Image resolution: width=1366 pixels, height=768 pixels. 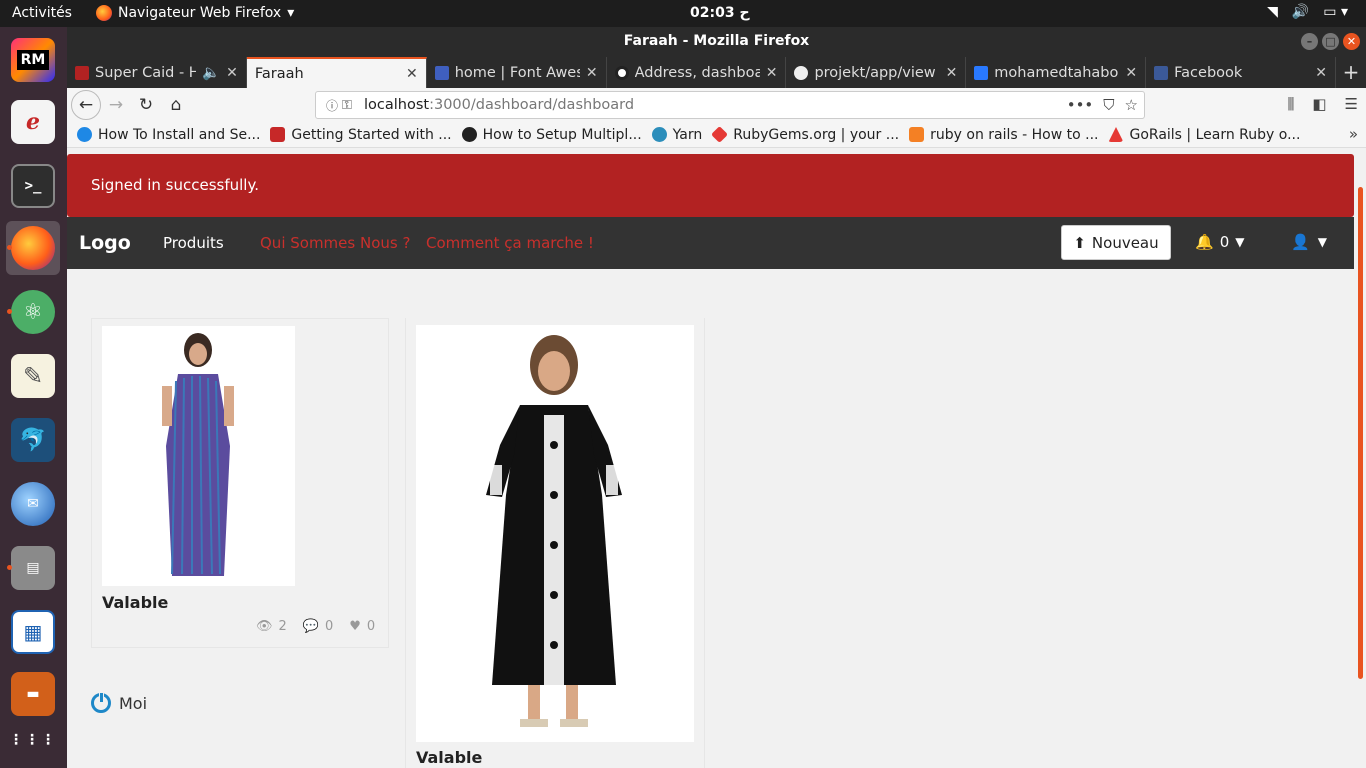 I want to click on gorails-icon, so click(x=1116, y=134).